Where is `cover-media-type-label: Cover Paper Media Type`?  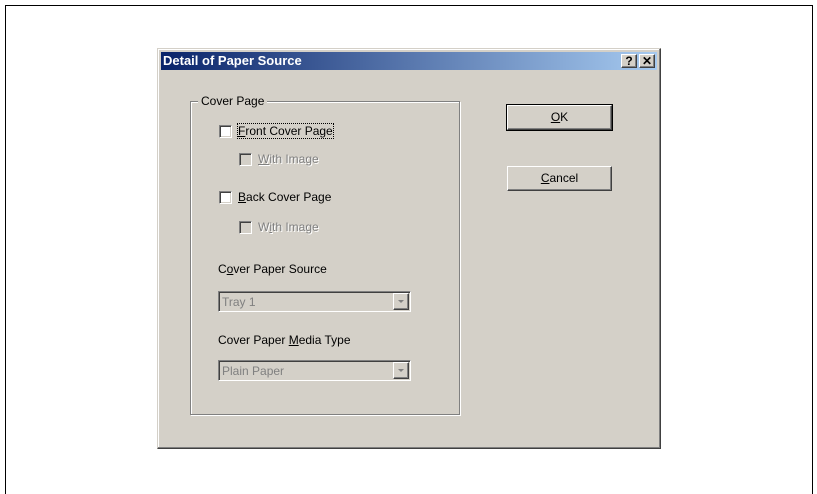
cover-media-type-label: Cover Paper Media Type is located at coordinates (284, 340).